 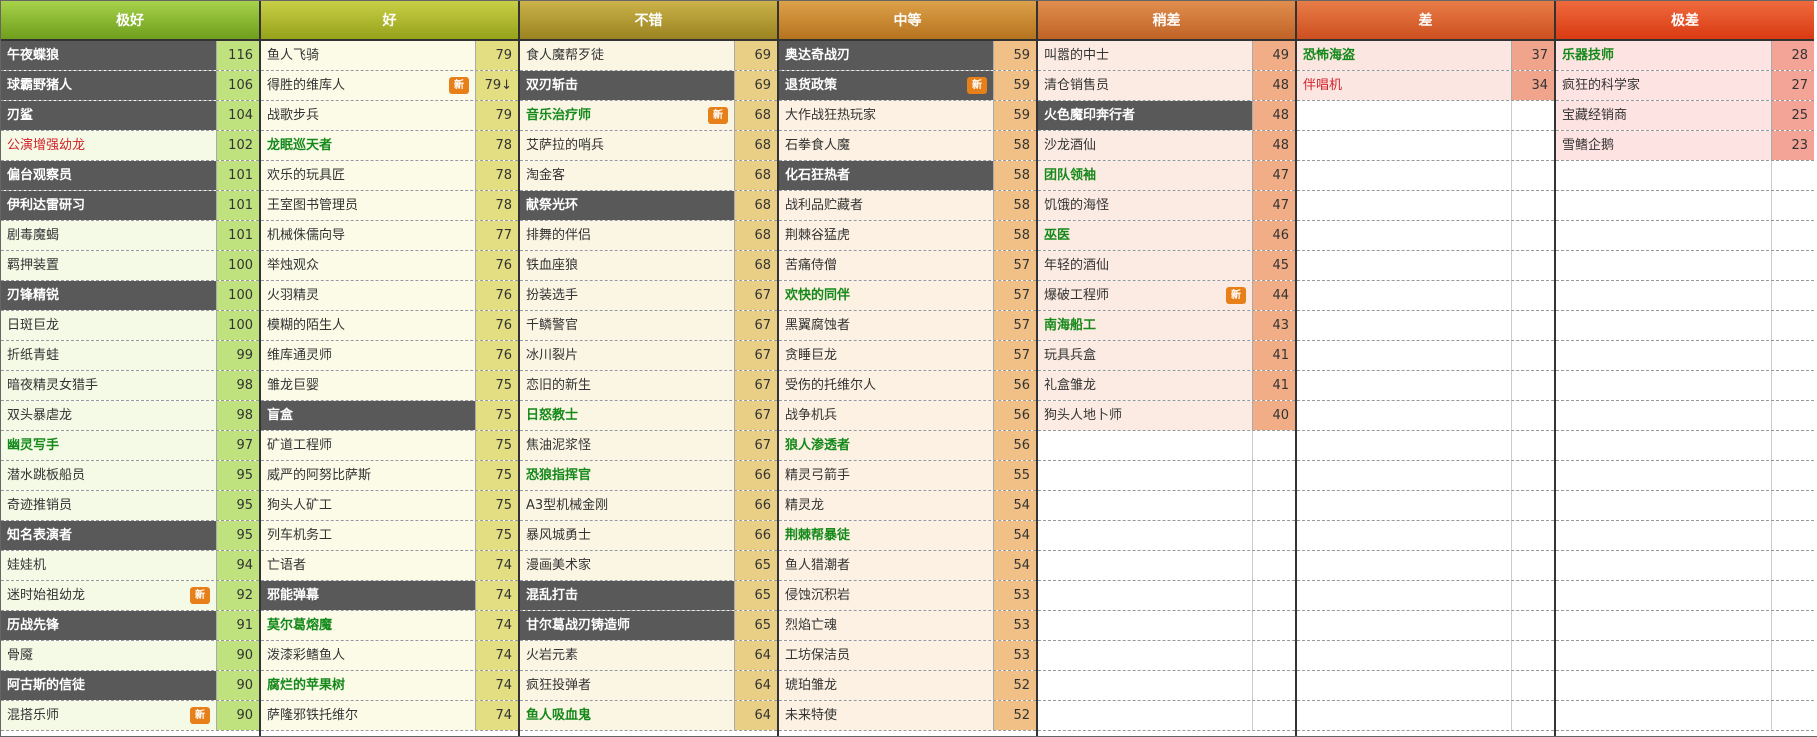 What do you see at coordinates (648, 716) in the screenshot?
I see `card-row: 鱼人吸血鬼 64` at bounding box center [648, 716].